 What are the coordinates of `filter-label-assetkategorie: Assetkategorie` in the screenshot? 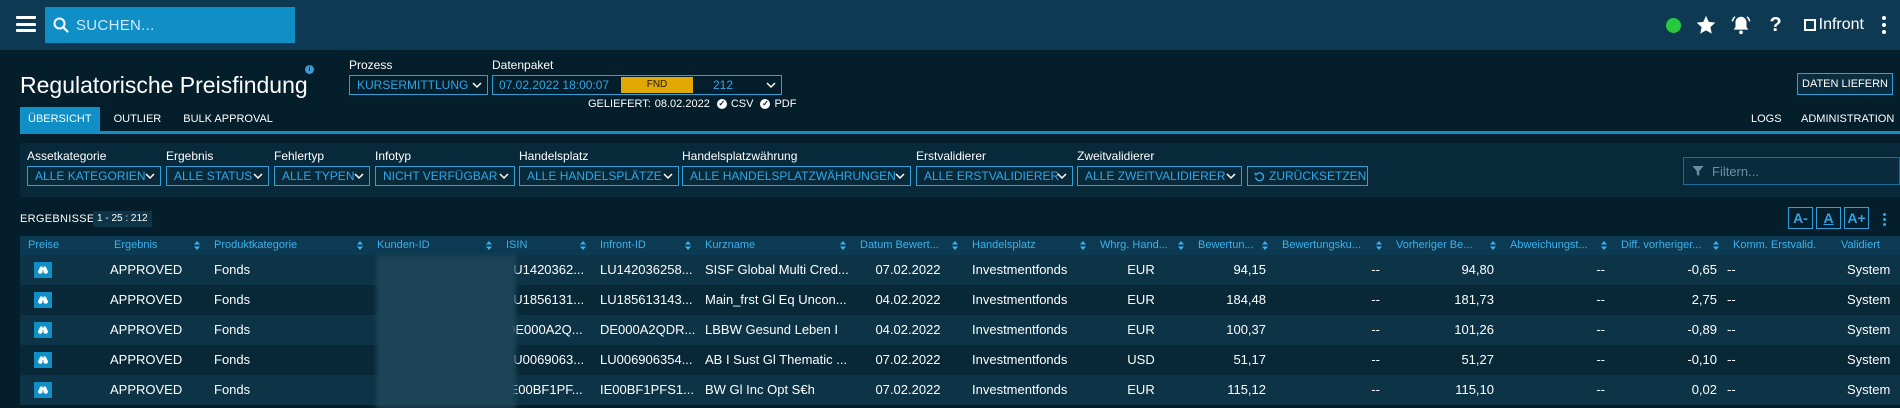 It's located at (67, 156).